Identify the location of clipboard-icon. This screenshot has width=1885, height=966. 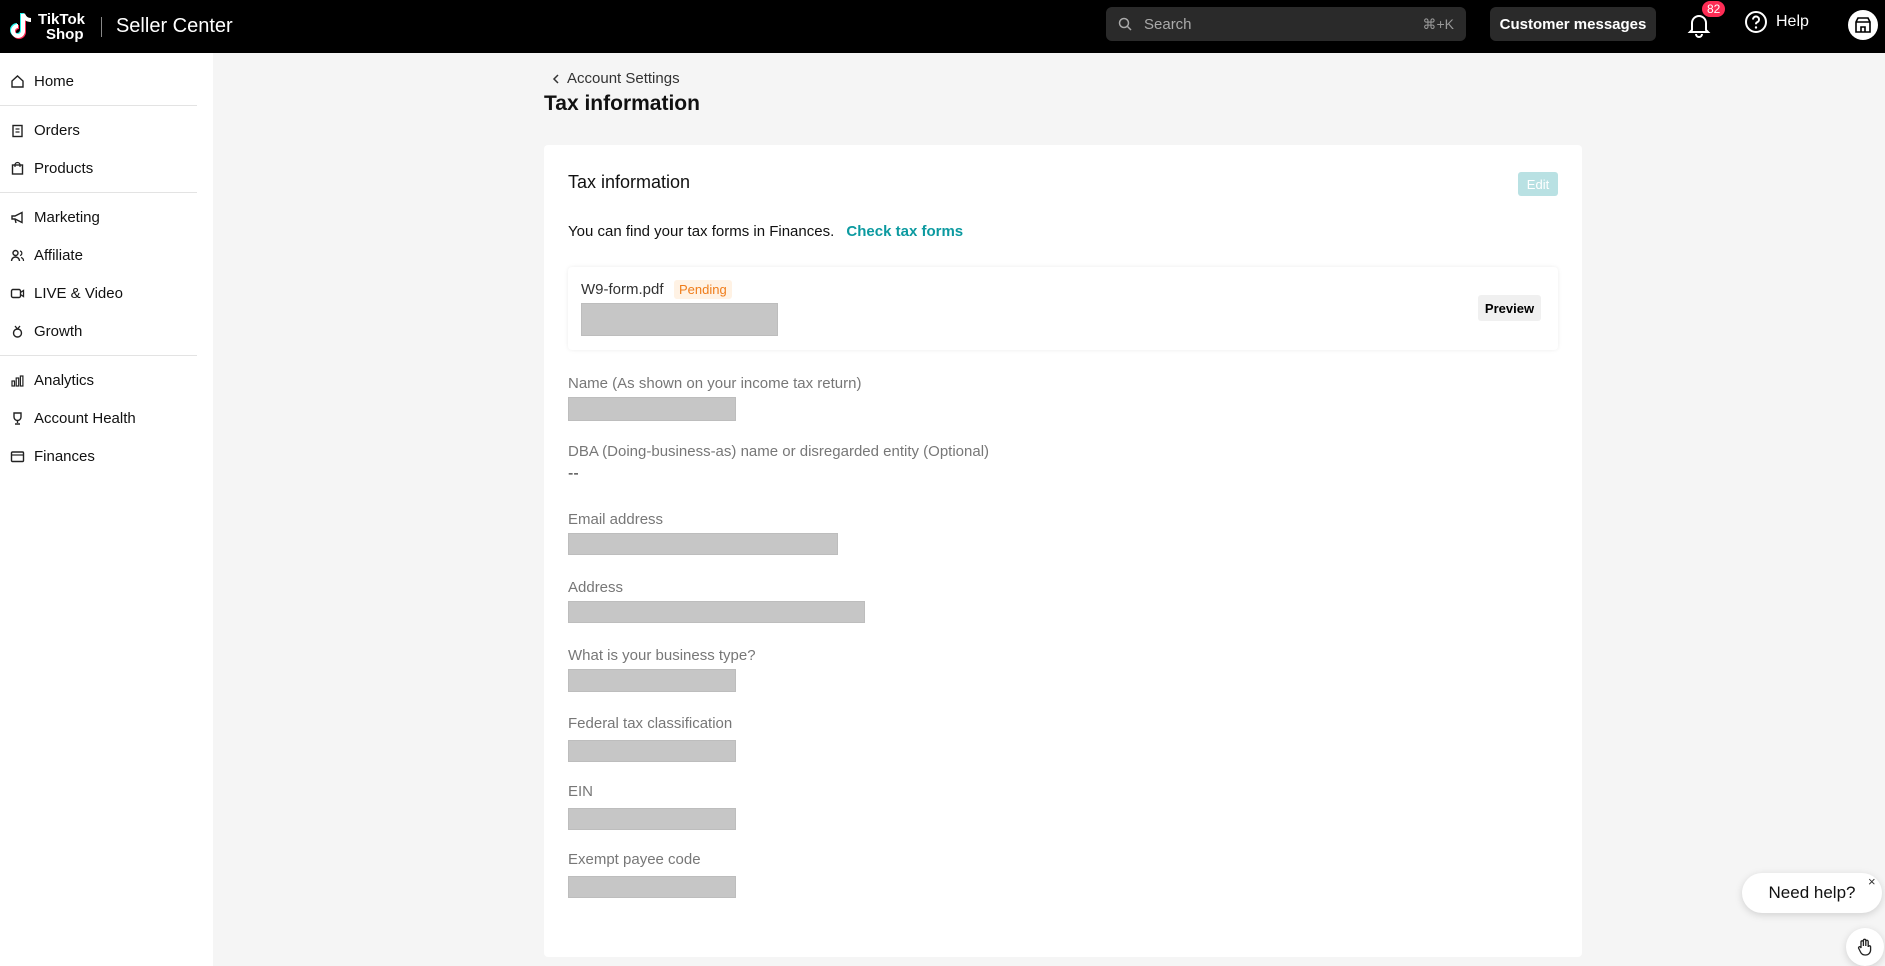
(17, 130).